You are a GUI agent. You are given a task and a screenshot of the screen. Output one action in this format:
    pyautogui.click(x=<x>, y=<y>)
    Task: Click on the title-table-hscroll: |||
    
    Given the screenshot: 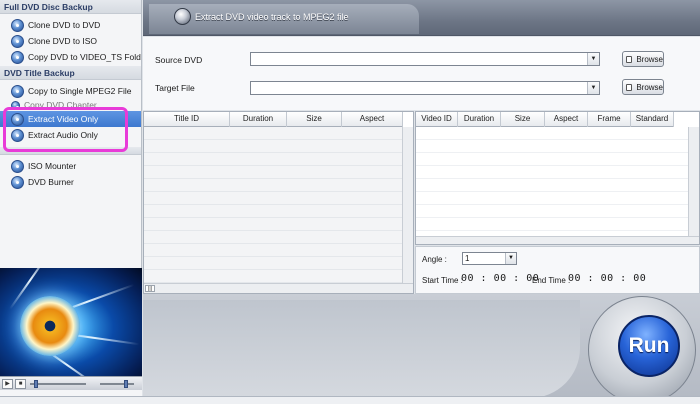 What is the action you would take?
    pyautogui.click(x=278, y=288)
    